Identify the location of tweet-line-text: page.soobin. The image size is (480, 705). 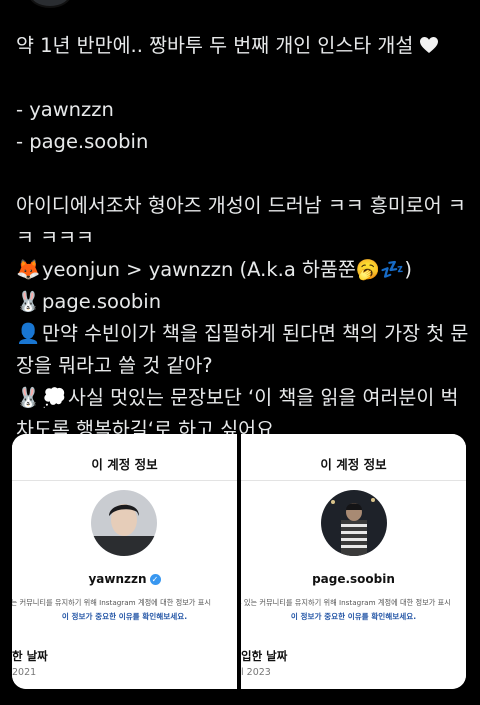
(102, 301).